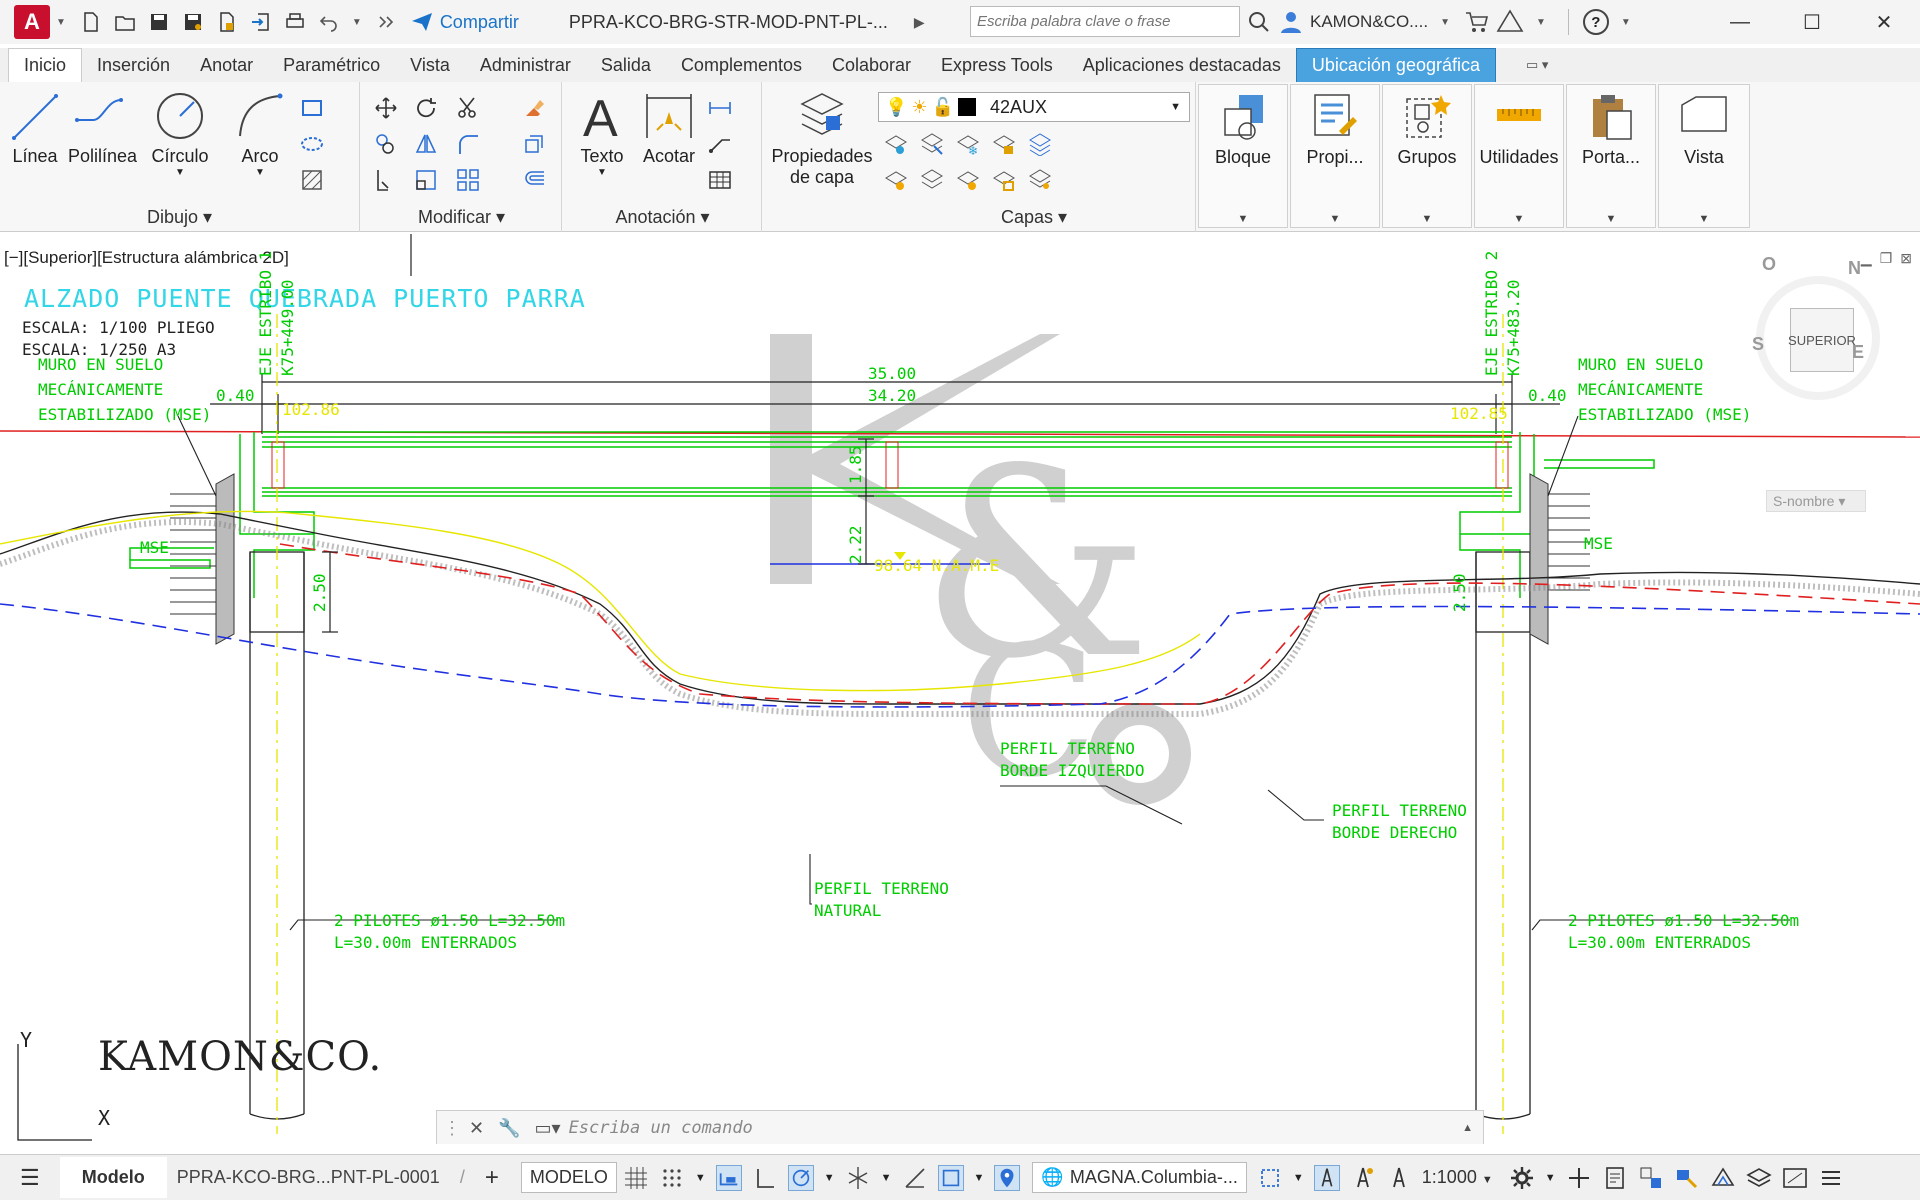 The width and height of the screenshot is (1920, 1200). I want to click on search-icon, so click(1259, 22).